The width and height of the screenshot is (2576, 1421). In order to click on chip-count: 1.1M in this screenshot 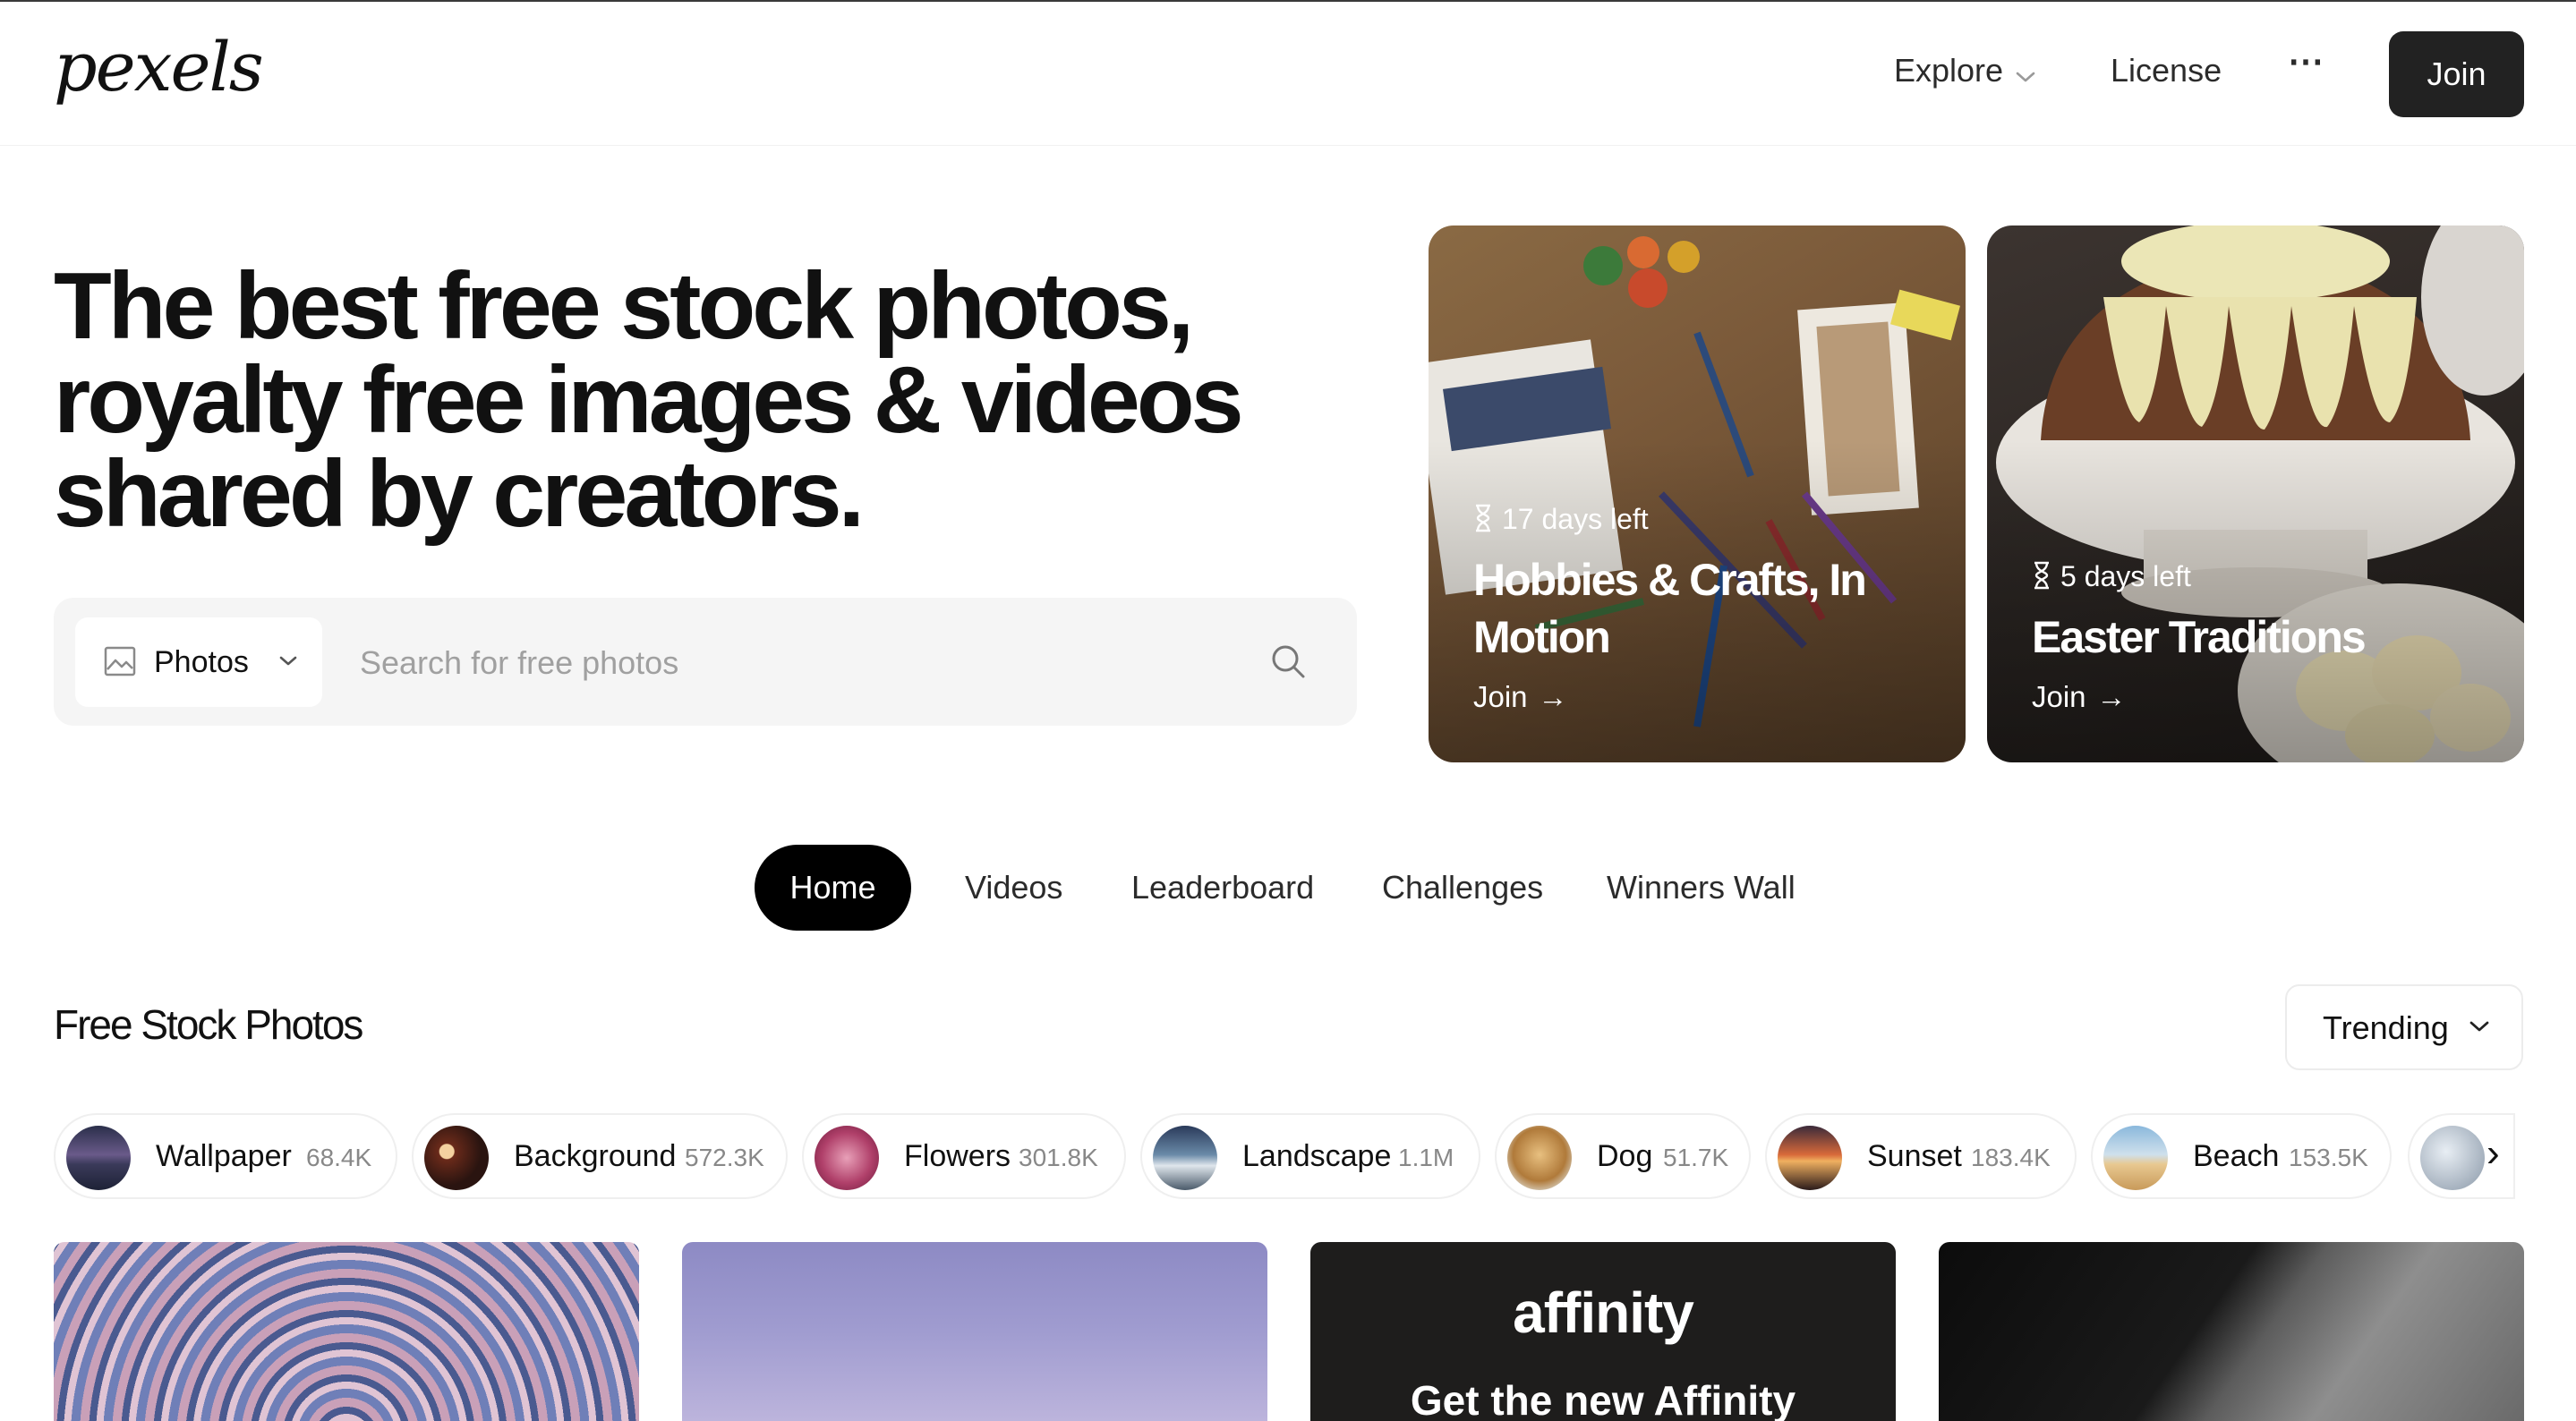, I will do `click(1426, 1157)`.